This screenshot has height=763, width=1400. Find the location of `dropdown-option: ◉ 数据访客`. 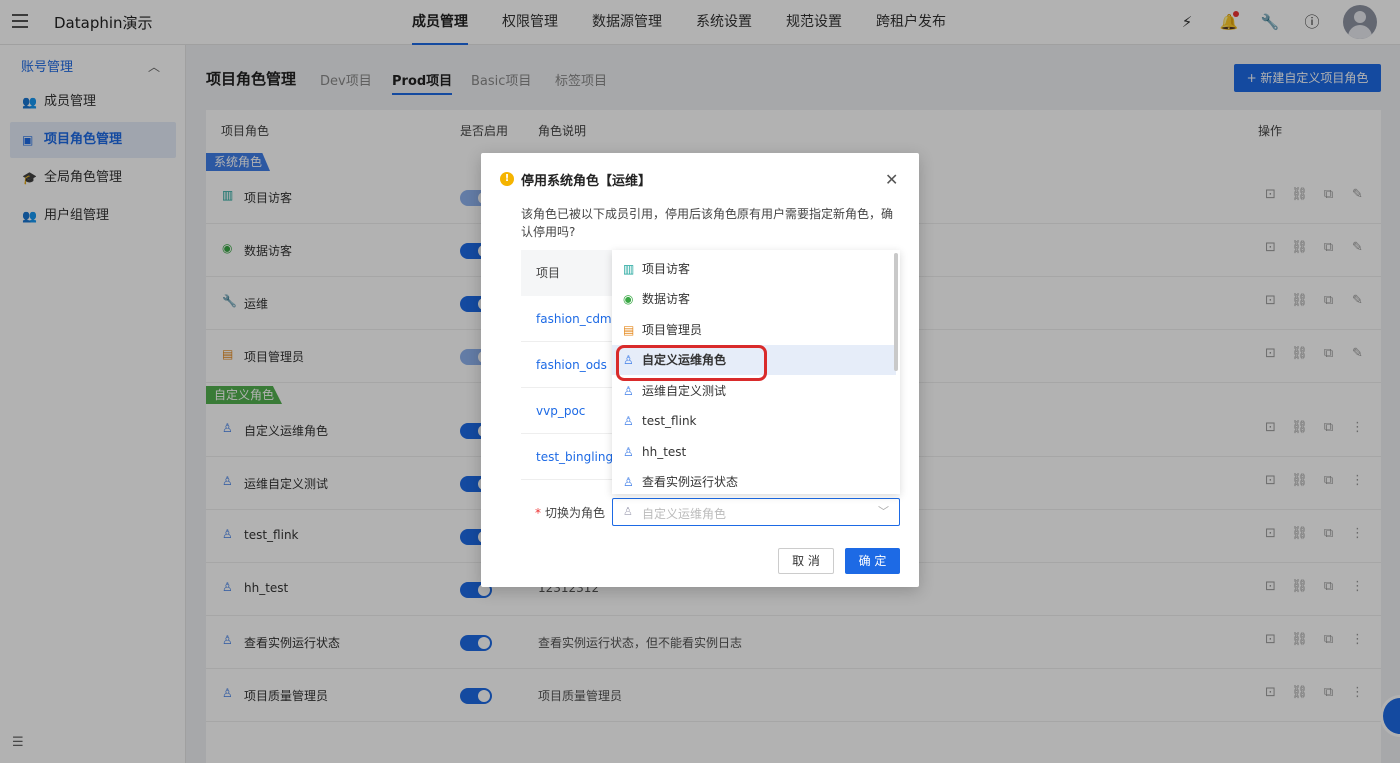

dropdown-option: ◉ 数据访客 is located at coordinates (754, 299).